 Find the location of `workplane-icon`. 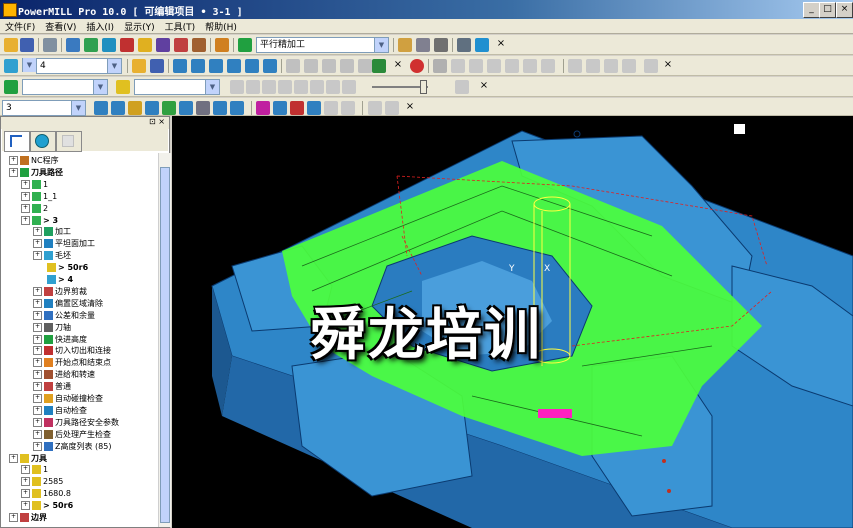

workplane-icon is located at coordinates (482, 45).